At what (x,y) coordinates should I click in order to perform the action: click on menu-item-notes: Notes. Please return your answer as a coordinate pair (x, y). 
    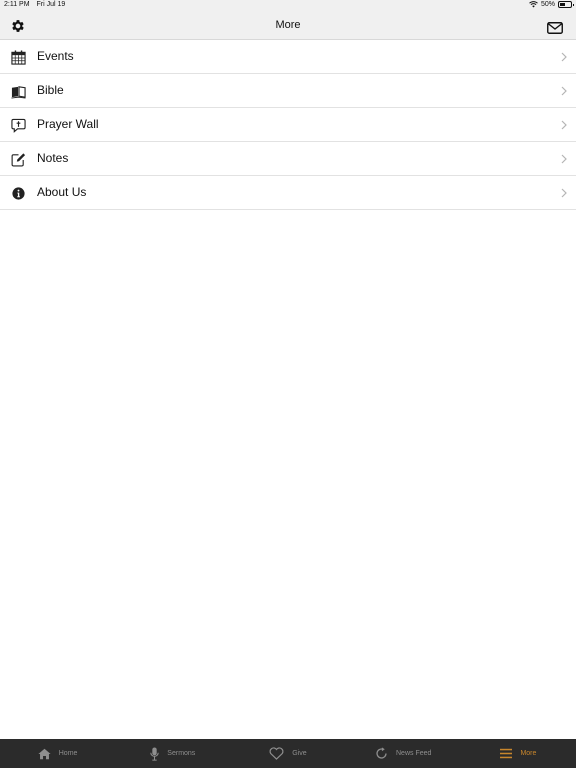
    Looking at the image, I should click on (288, 159).